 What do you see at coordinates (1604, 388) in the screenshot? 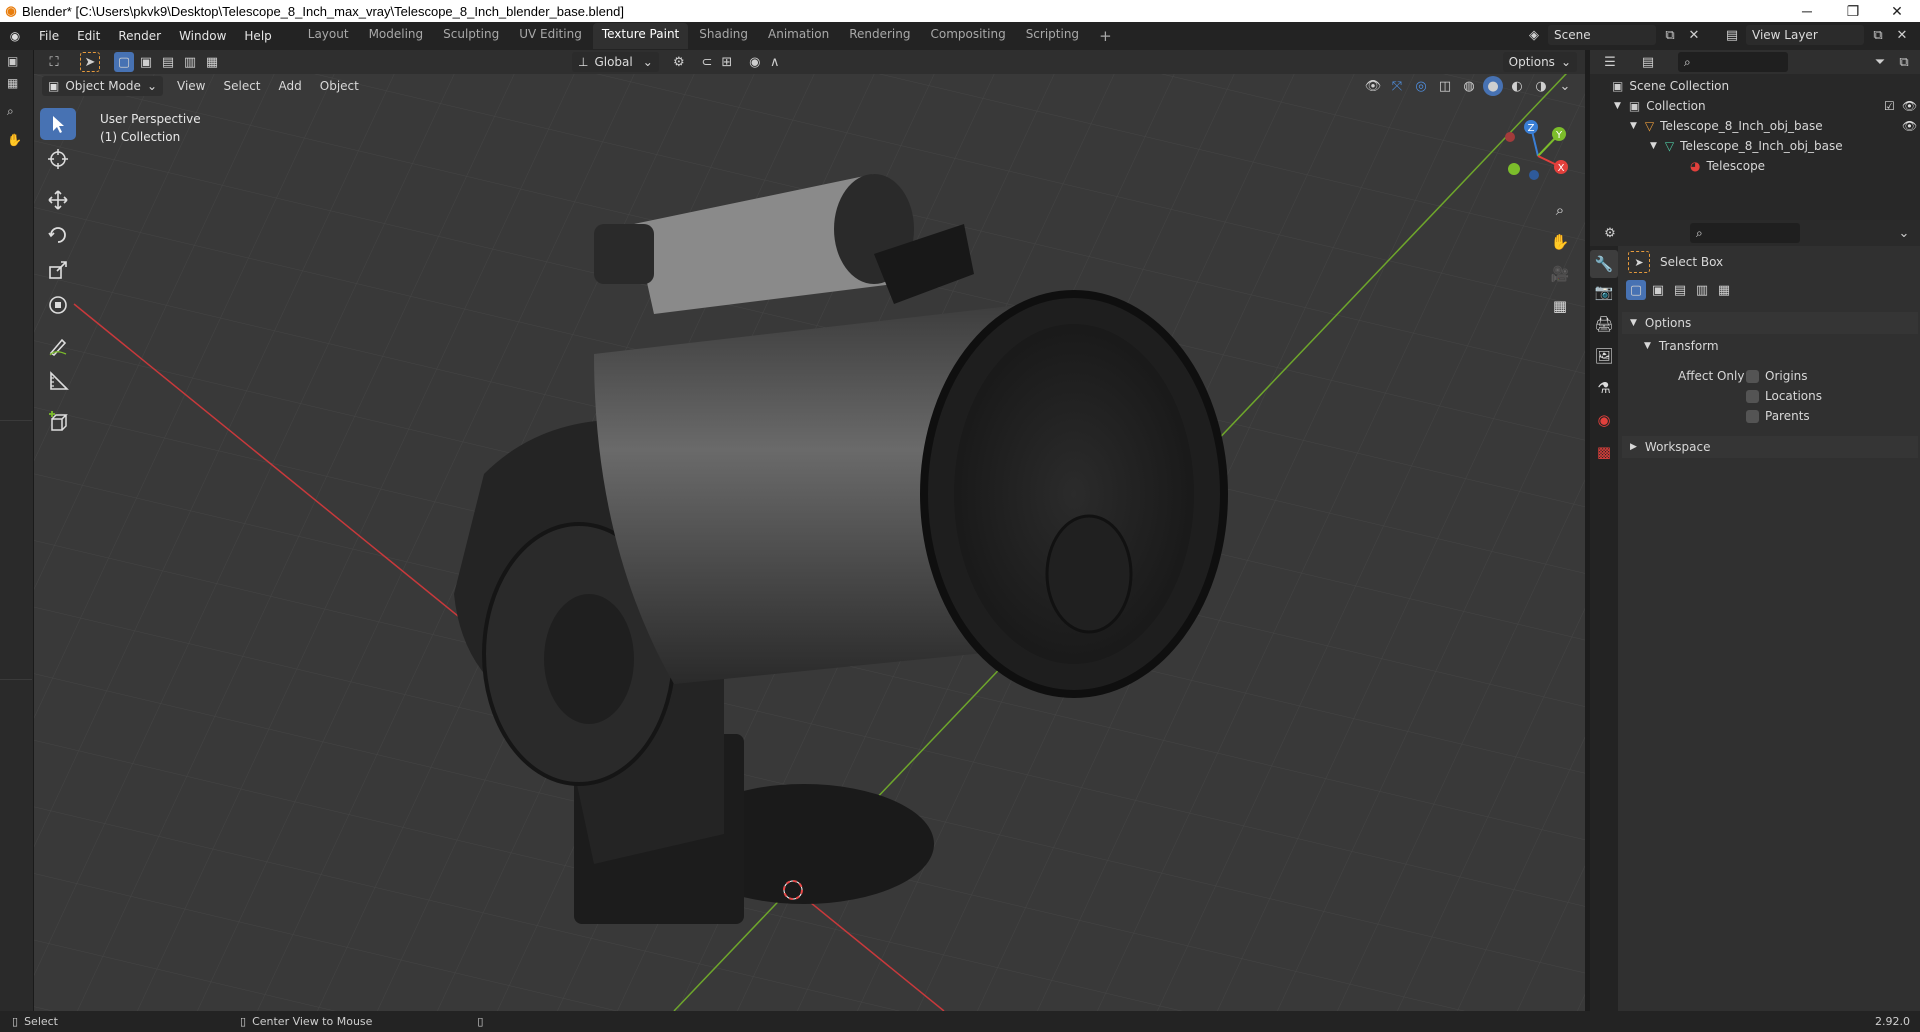
I see `tab-scene-icon: ⚗` at bounding box center [1604, 388].